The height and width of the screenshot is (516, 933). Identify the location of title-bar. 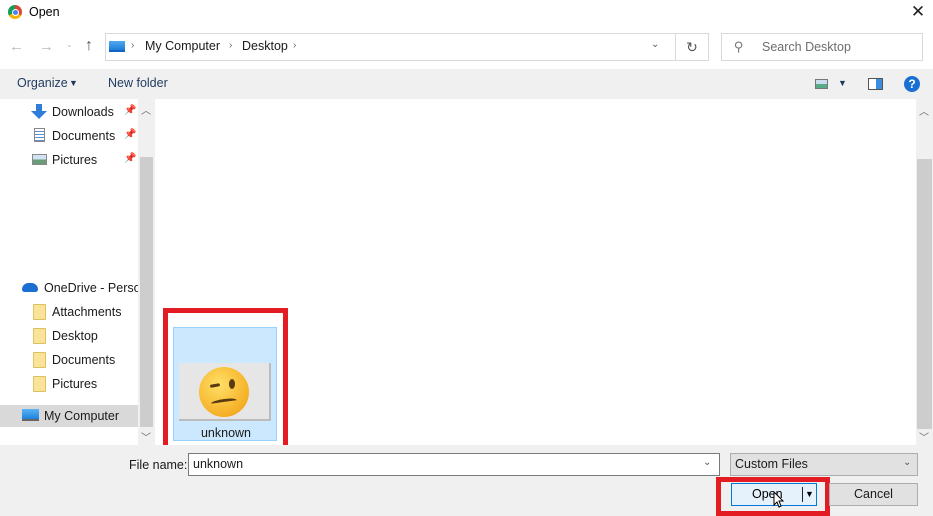
(466, 13).